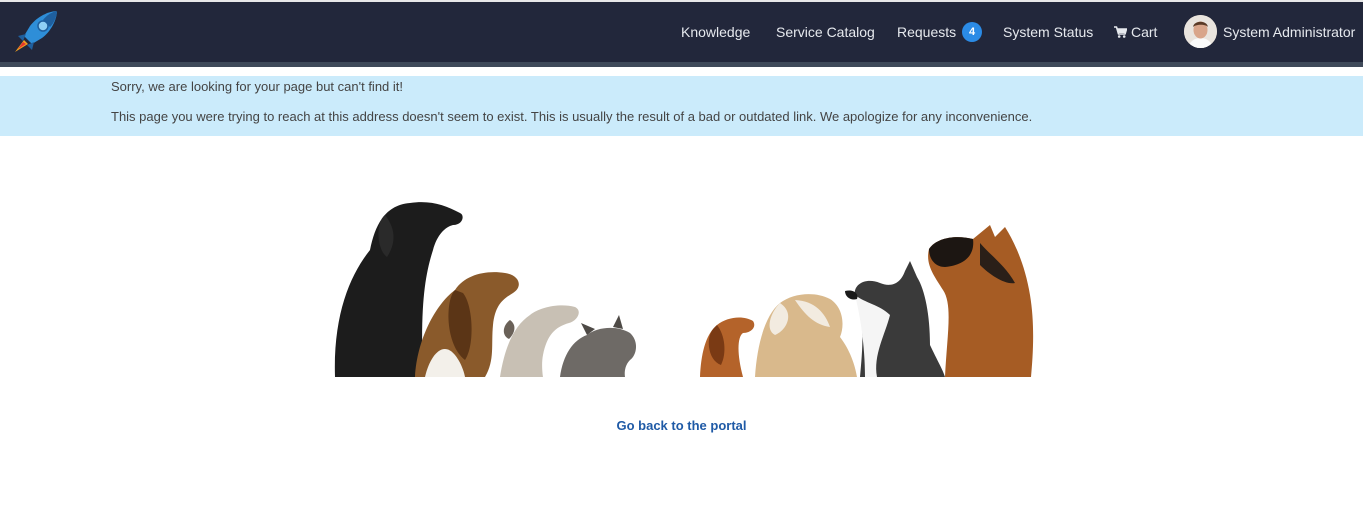 Image resolution: width=1363 pixels, height=525 pixels. What do you see at coordinates (1120, 32) in the screenshot?
I see `cart-icon` at bounding box center [1120, 32].